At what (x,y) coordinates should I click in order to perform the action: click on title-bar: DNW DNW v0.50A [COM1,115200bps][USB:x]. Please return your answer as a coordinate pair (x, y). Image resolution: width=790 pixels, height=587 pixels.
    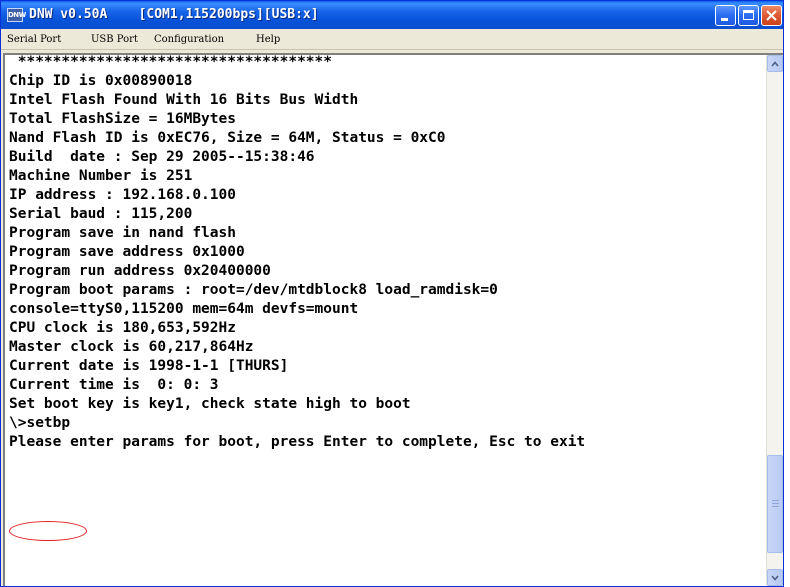
    Looking at the image, I should click on (392, 15).